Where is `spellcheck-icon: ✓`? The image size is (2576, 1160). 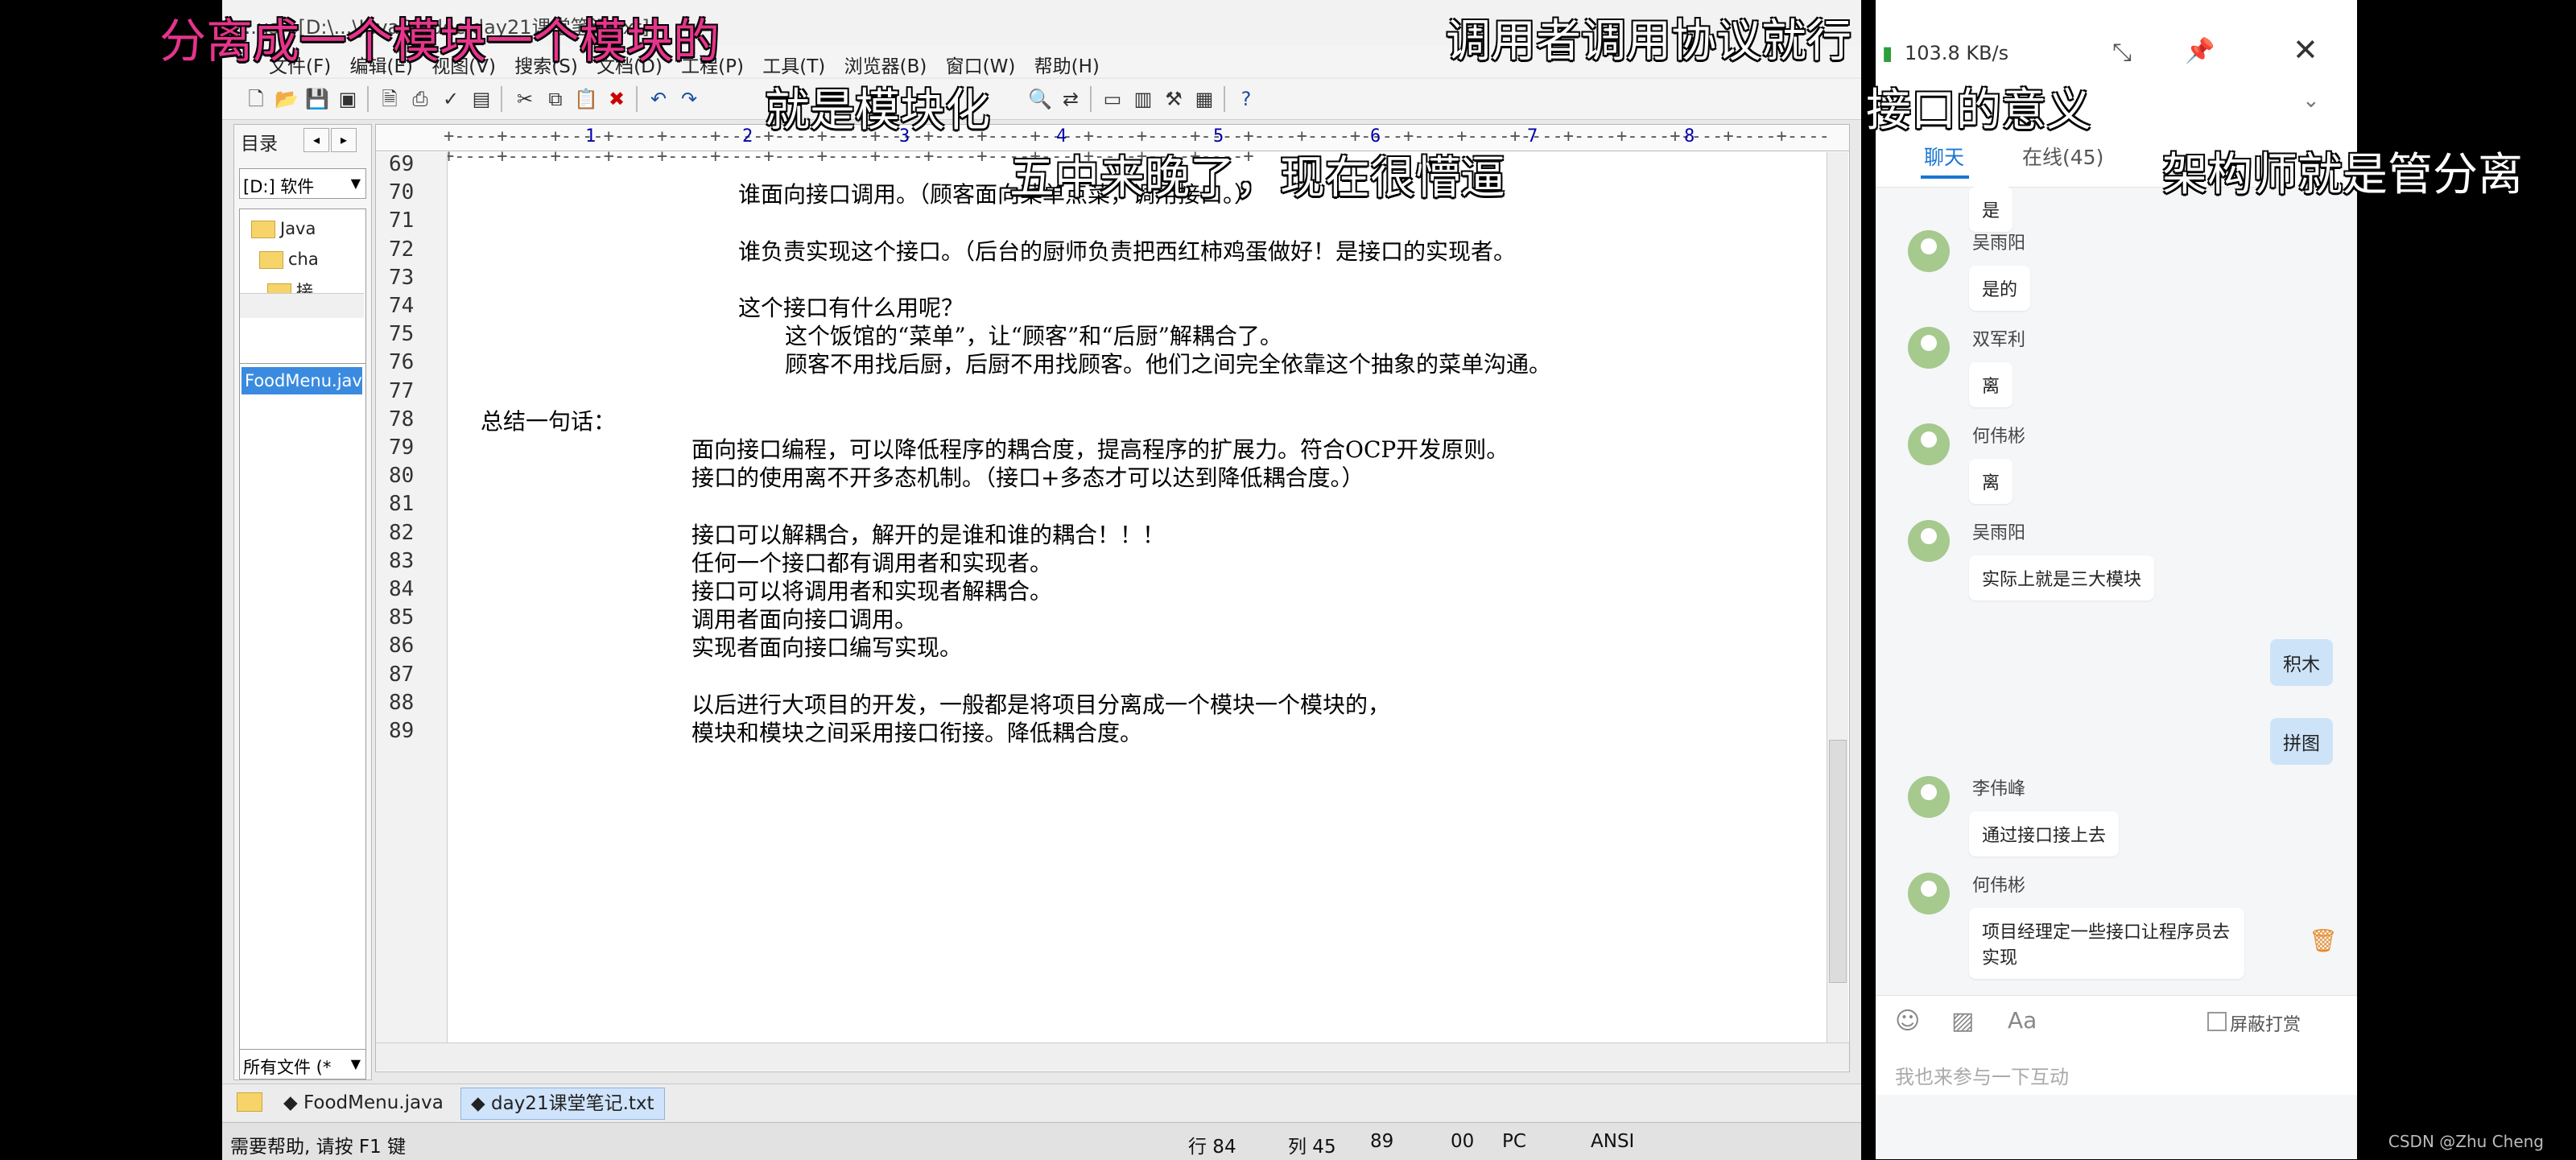 spellcheck-icon: ✓ is located at coordinates (451, 99).